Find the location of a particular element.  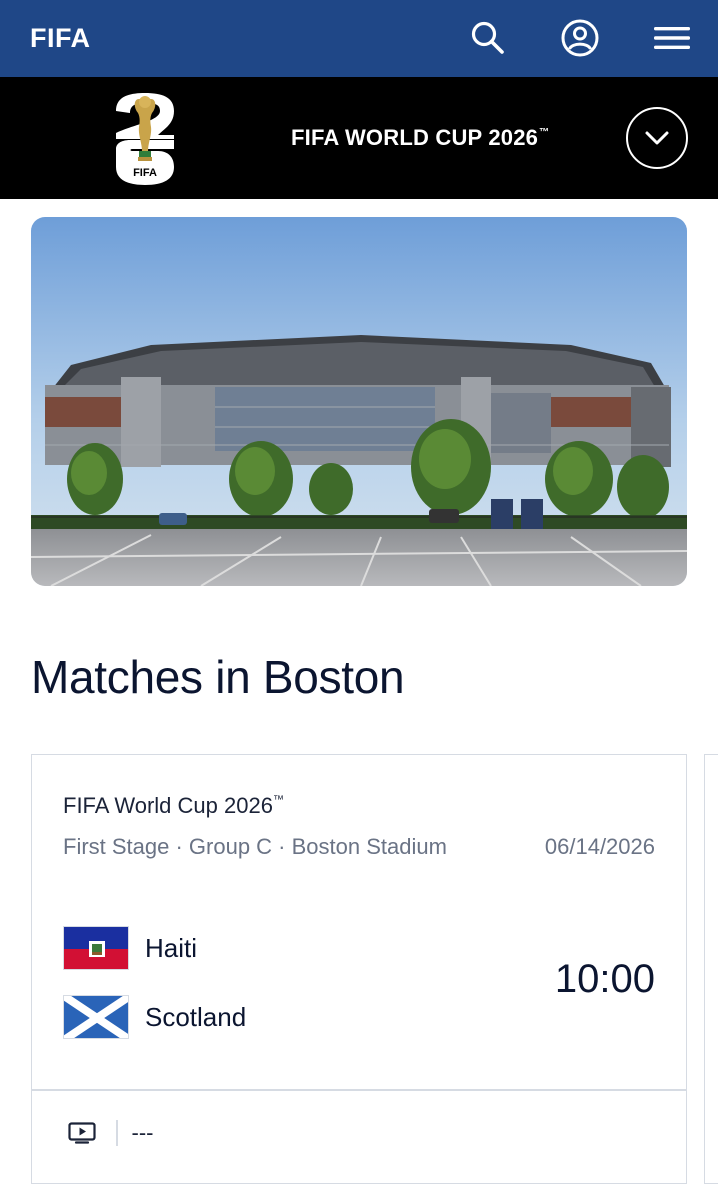

scotland-flag-icon is located at coordinates (96, 1017).